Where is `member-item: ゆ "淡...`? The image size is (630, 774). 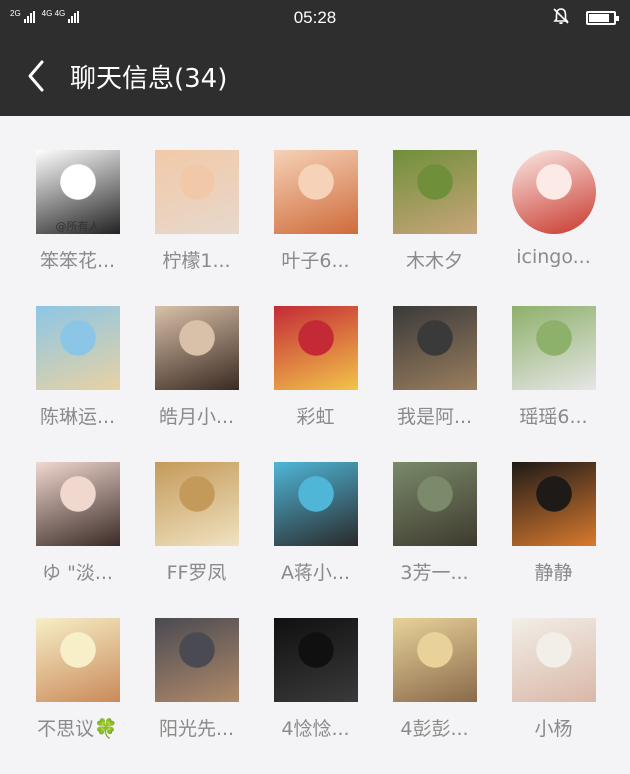 member-item: ゆ "淡... is located at coordinates (77, 540).